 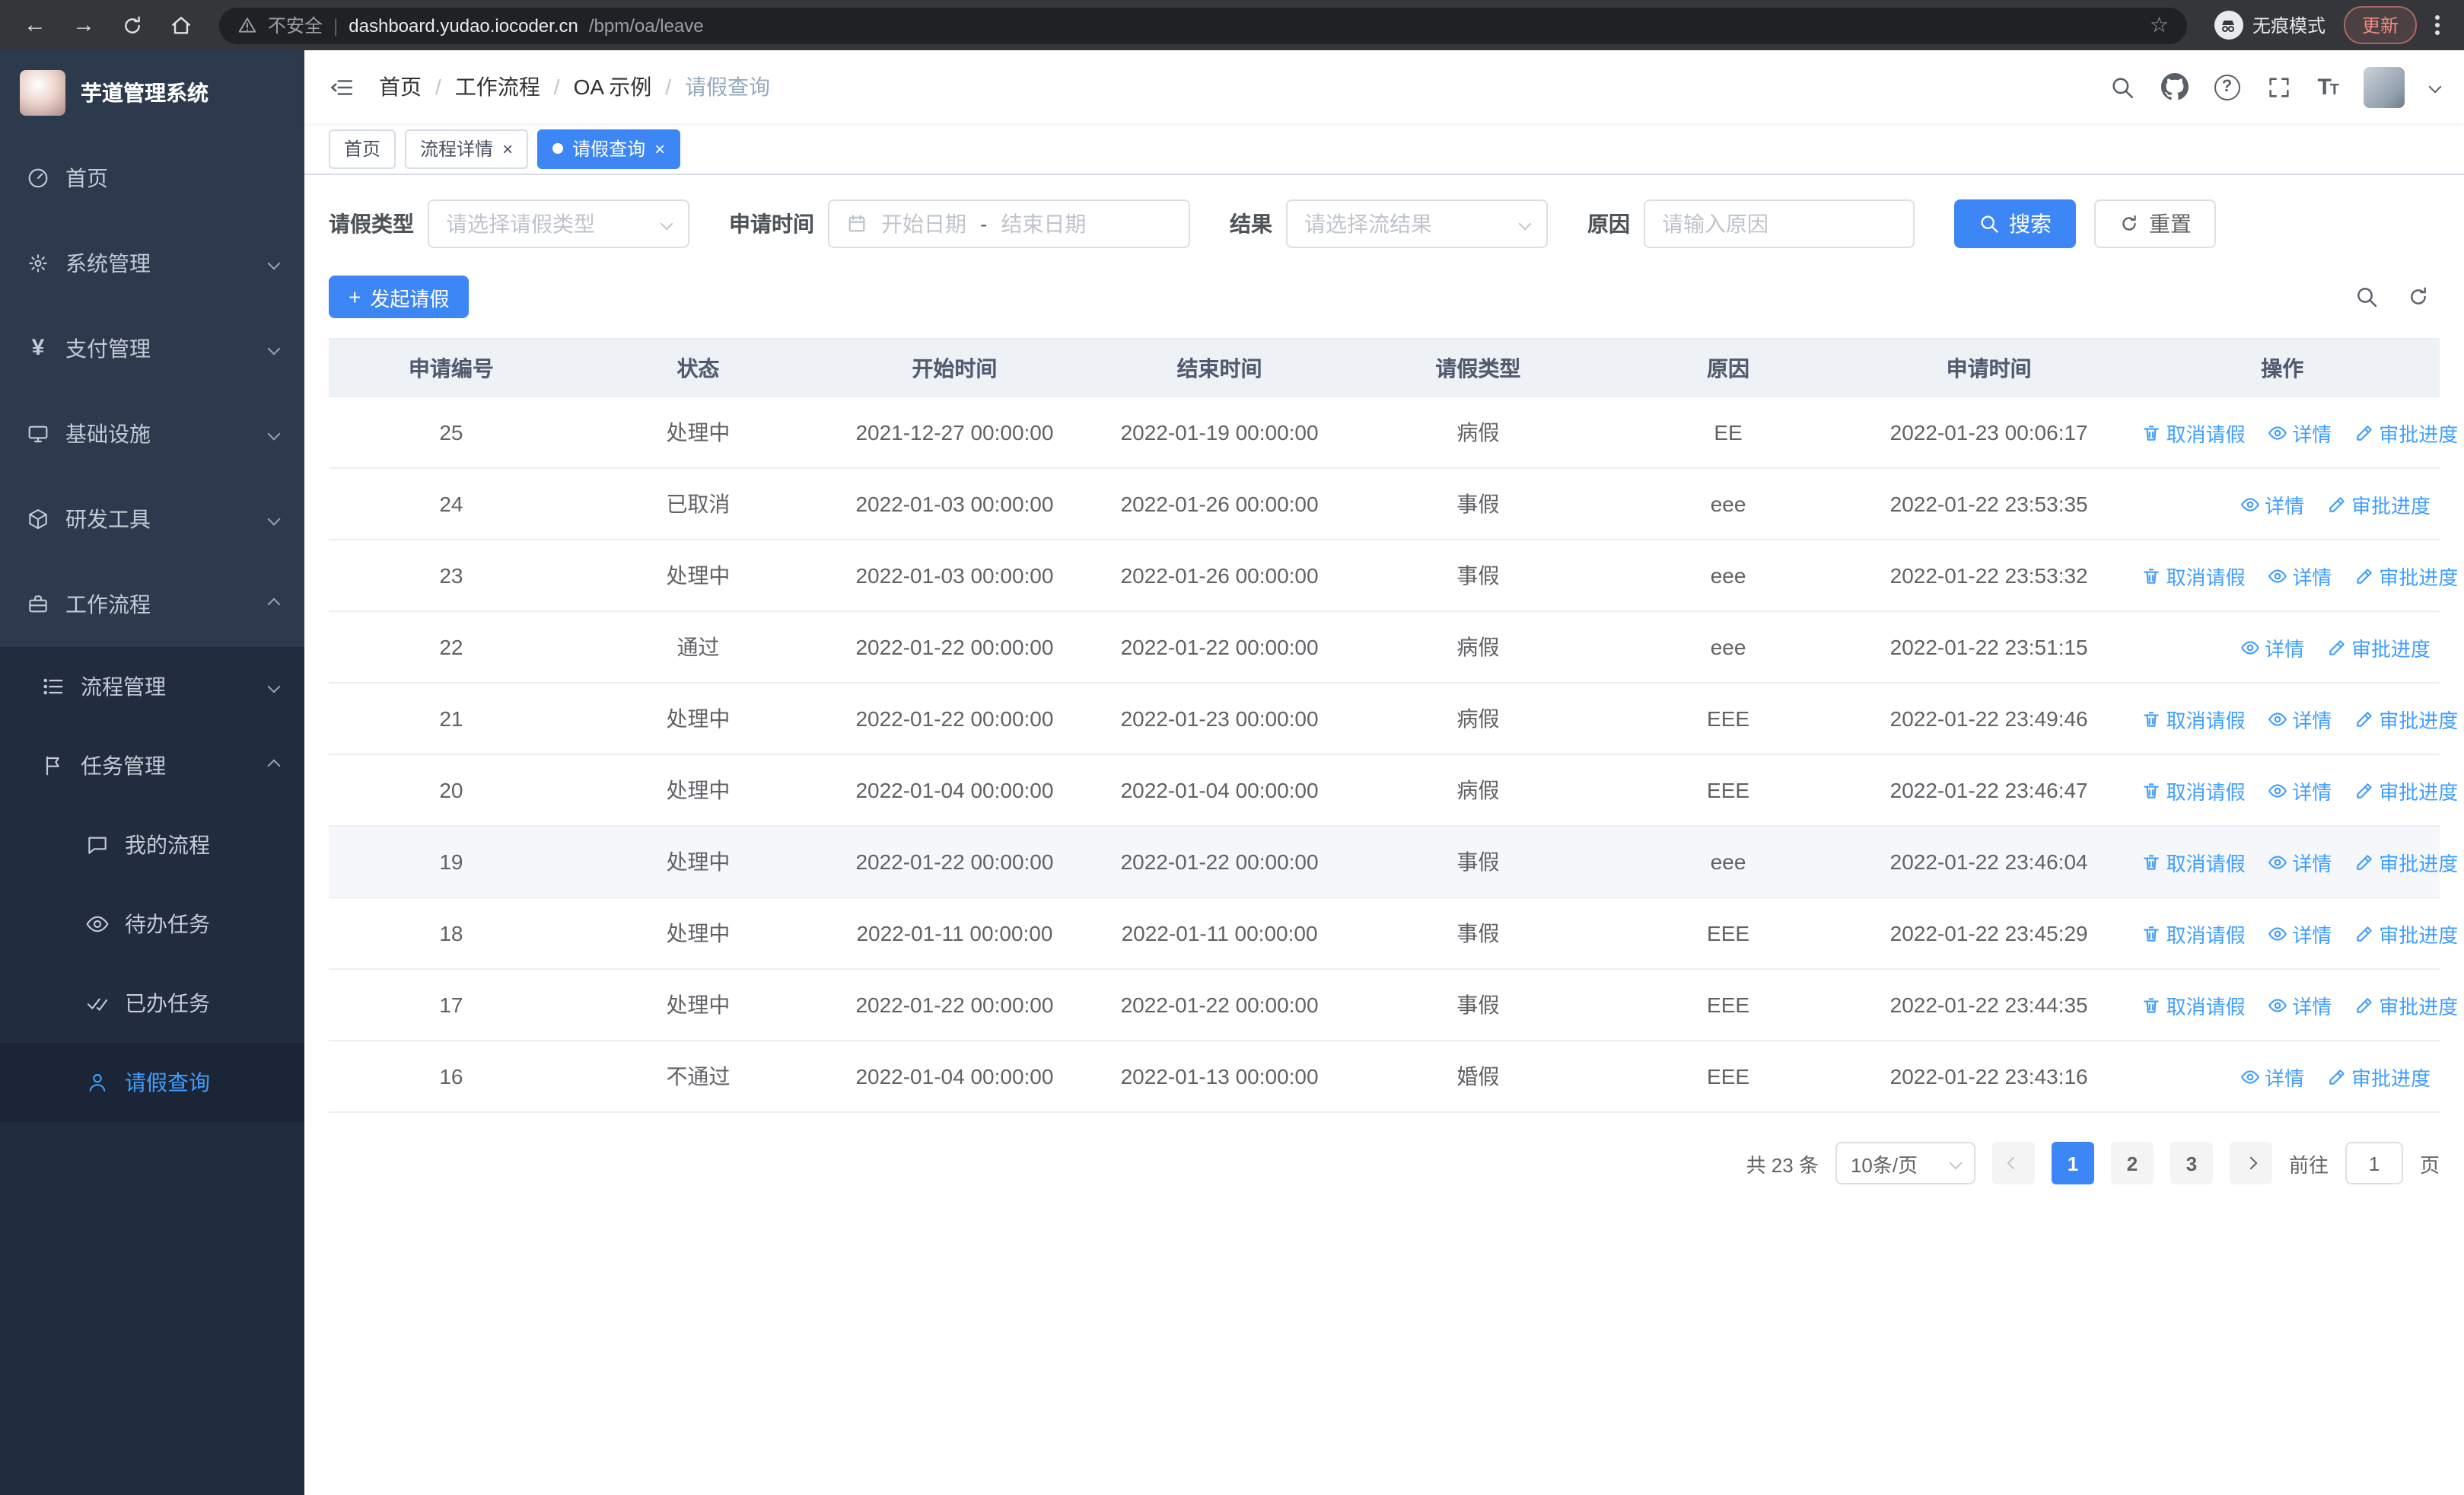 I want to click on row-actions: 详情 审批进度, so click(x=2282, y=504).